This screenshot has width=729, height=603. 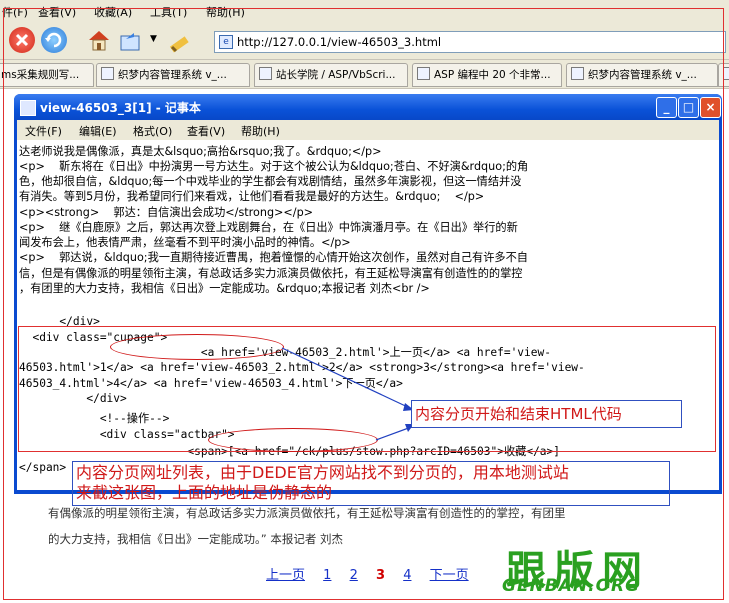 I want to click on arrow-line, so click(x=348, y=379).